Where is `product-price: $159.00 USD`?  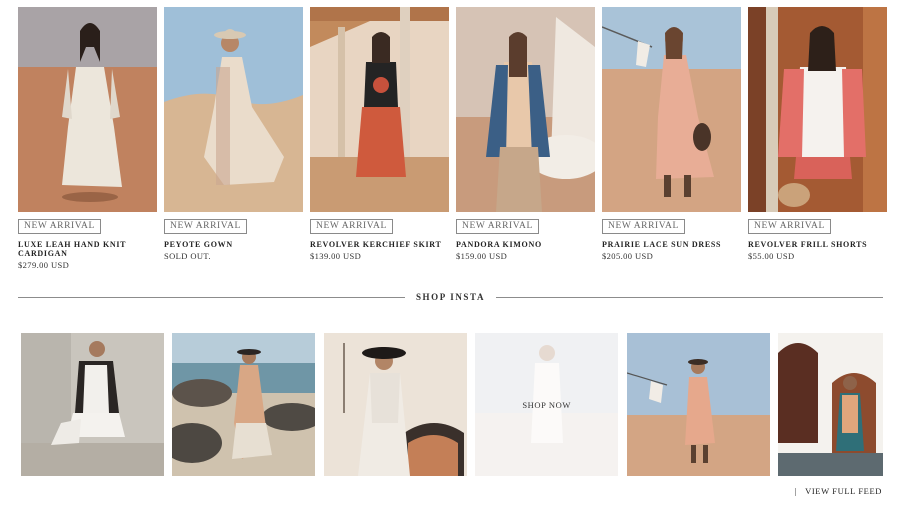 product-price: $159.00 USD is located at coordinates (482, 256).